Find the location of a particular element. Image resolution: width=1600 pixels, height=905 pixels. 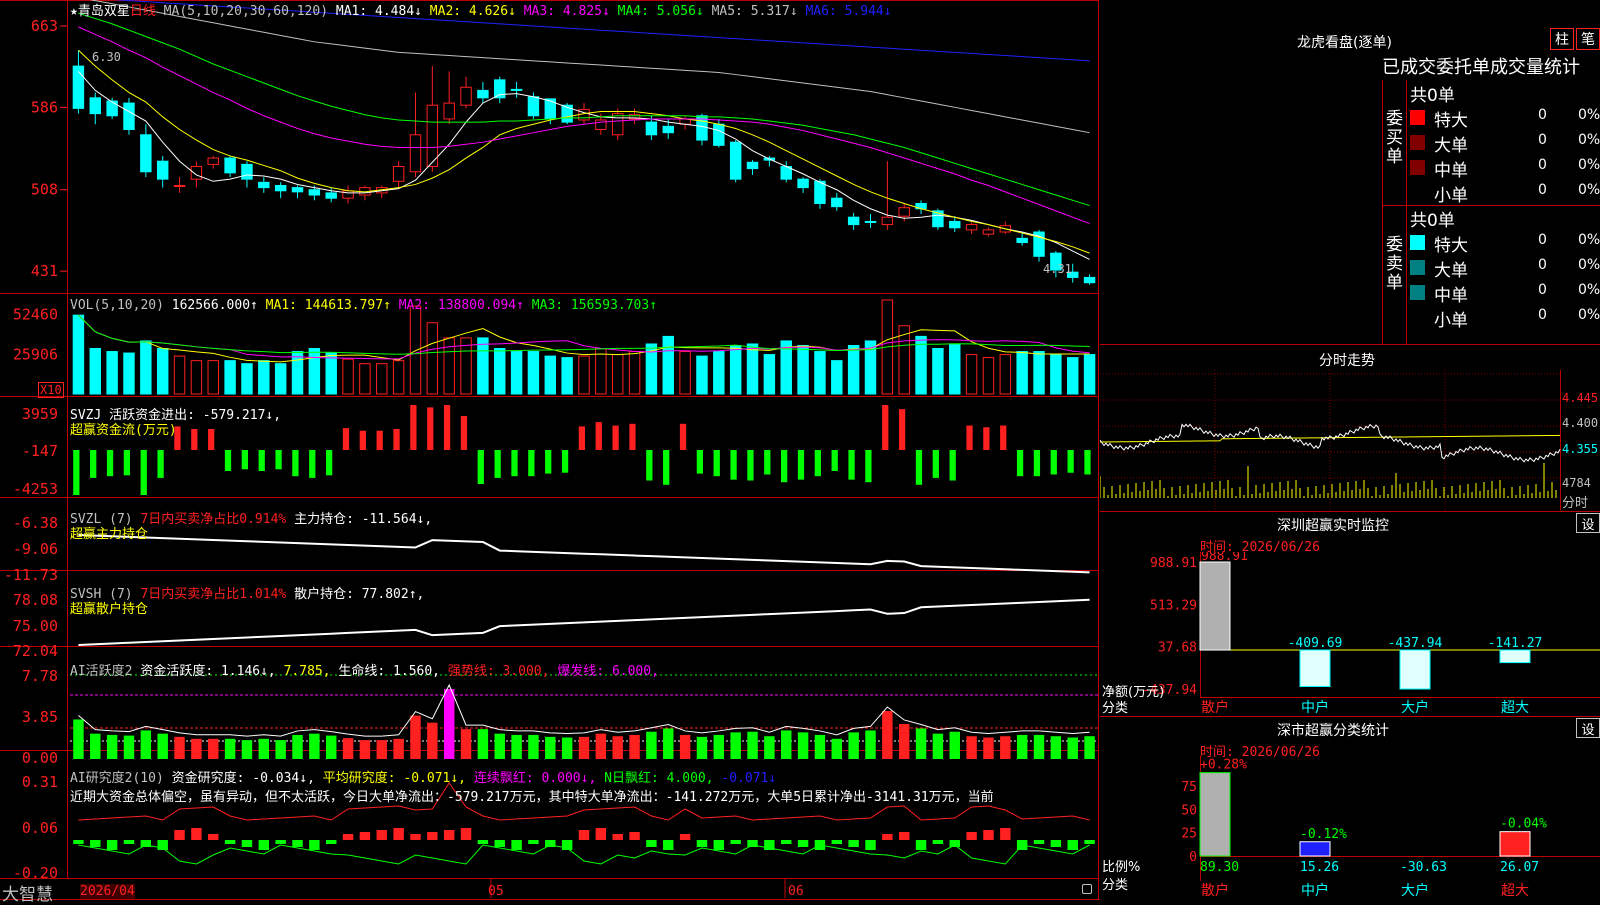

order-type: 中单 is located at coordinates (1451, 296).